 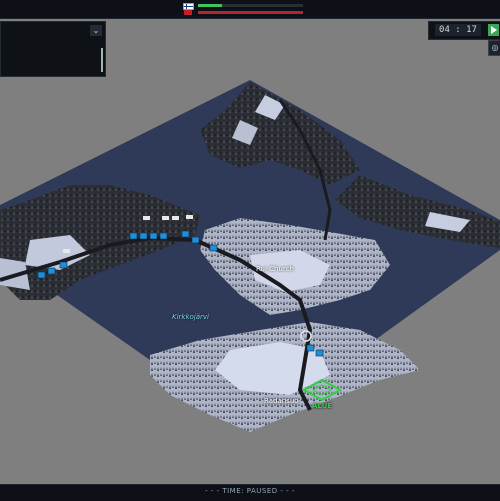 I want to click on enemy-strength-bar, so click(x=250, y=12).